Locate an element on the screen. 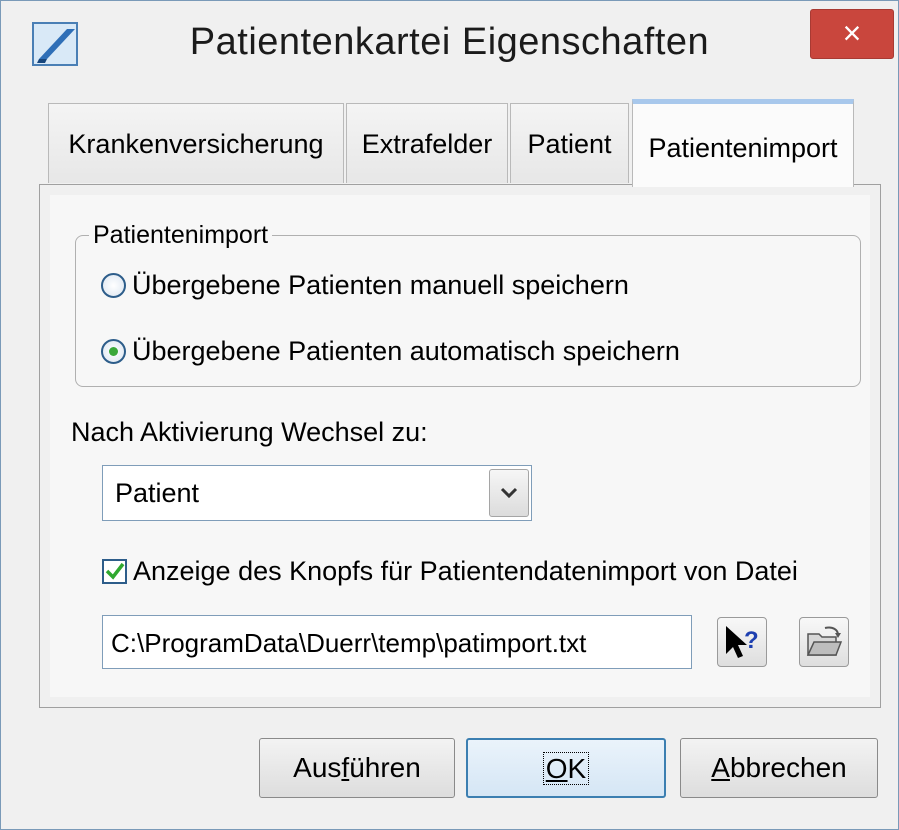  tab-label: Patient is located at coordinates (569, 144).